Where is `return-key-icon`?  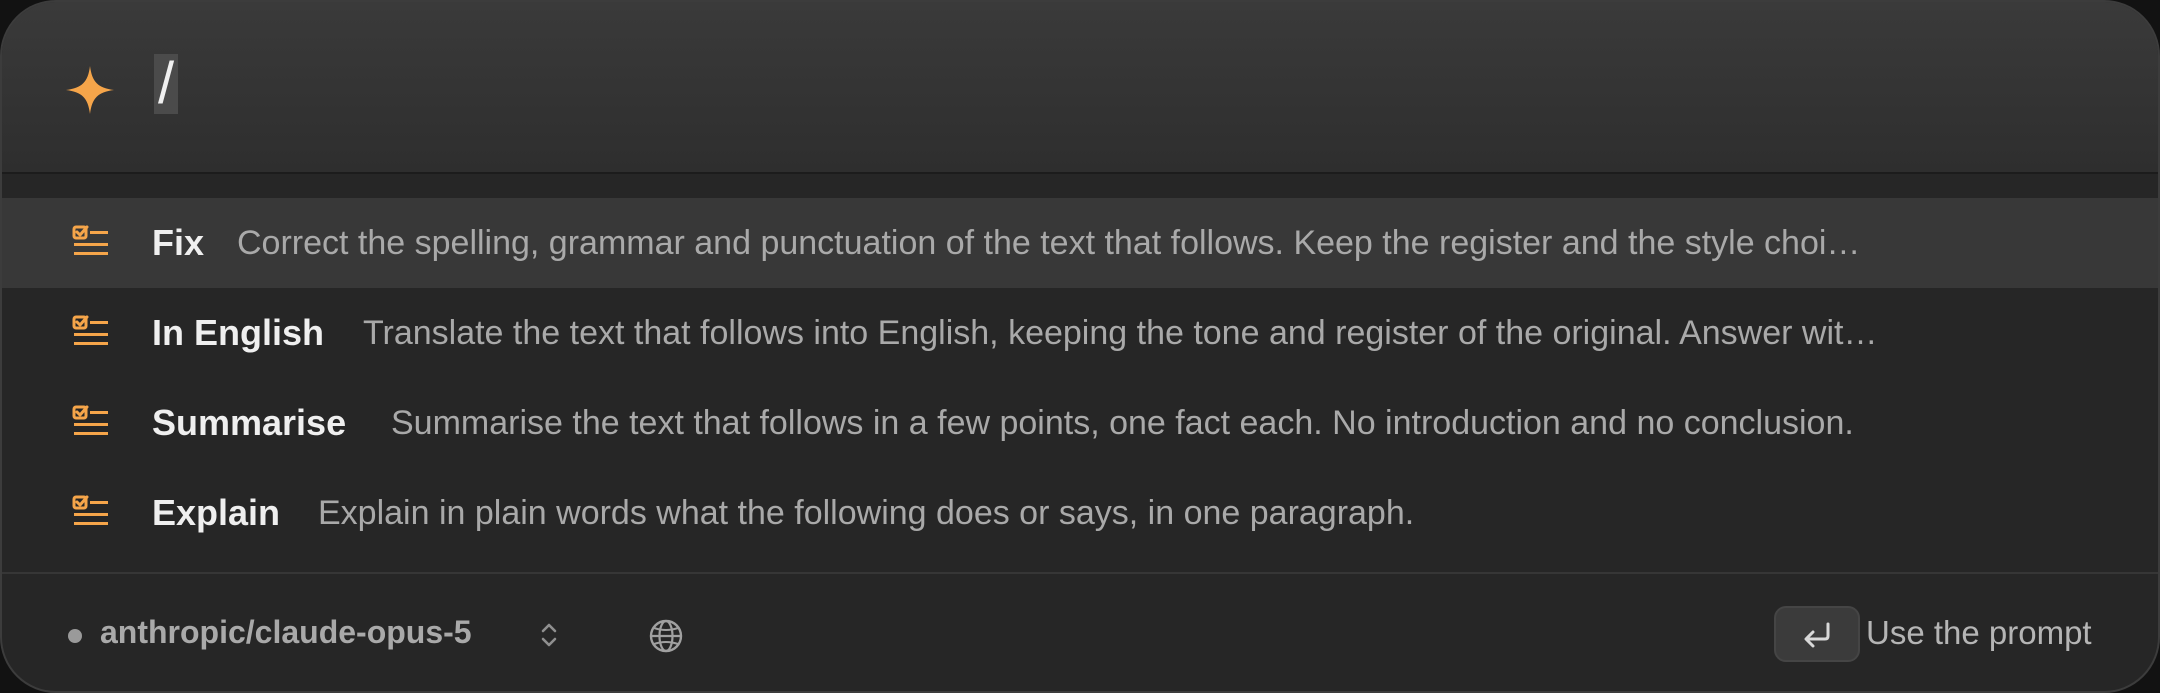
return-key-icon is located at coordinates (1817, 635).